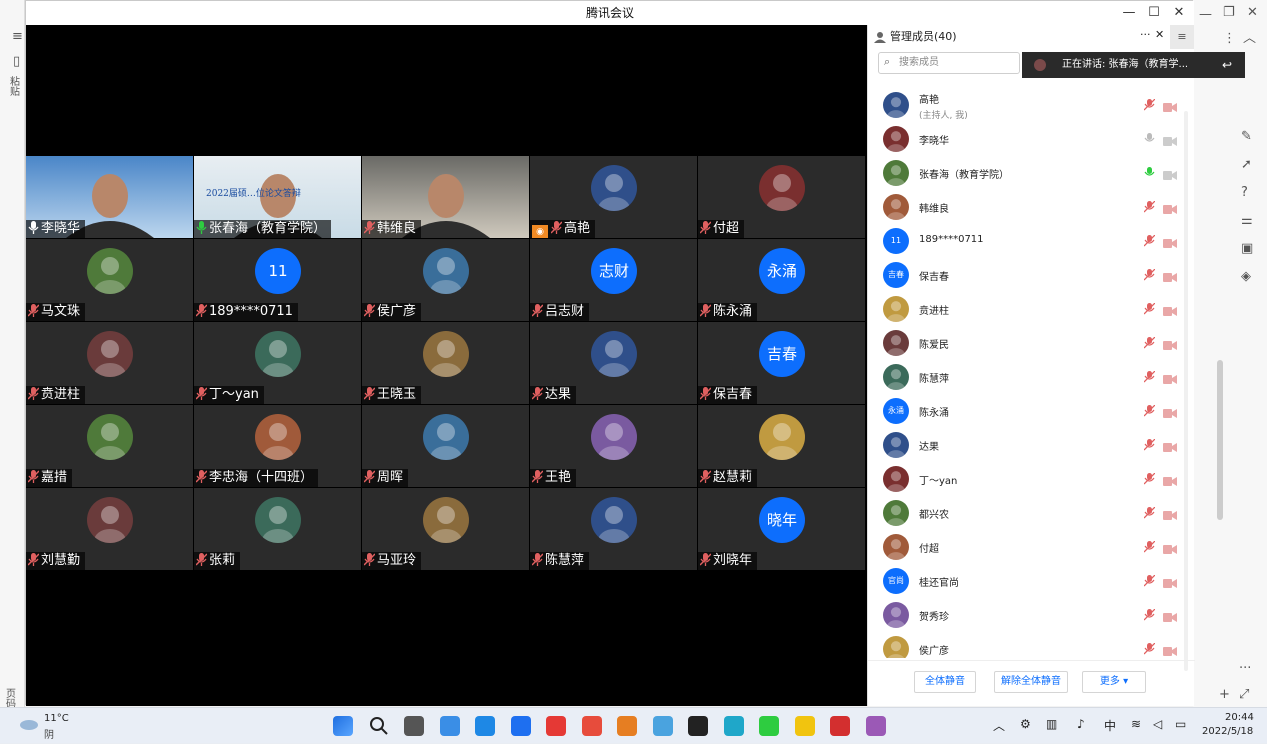 The width and height of the screenshot is (1267, 744). I want to click on maximize-button: ☐, so click(1154, 13).